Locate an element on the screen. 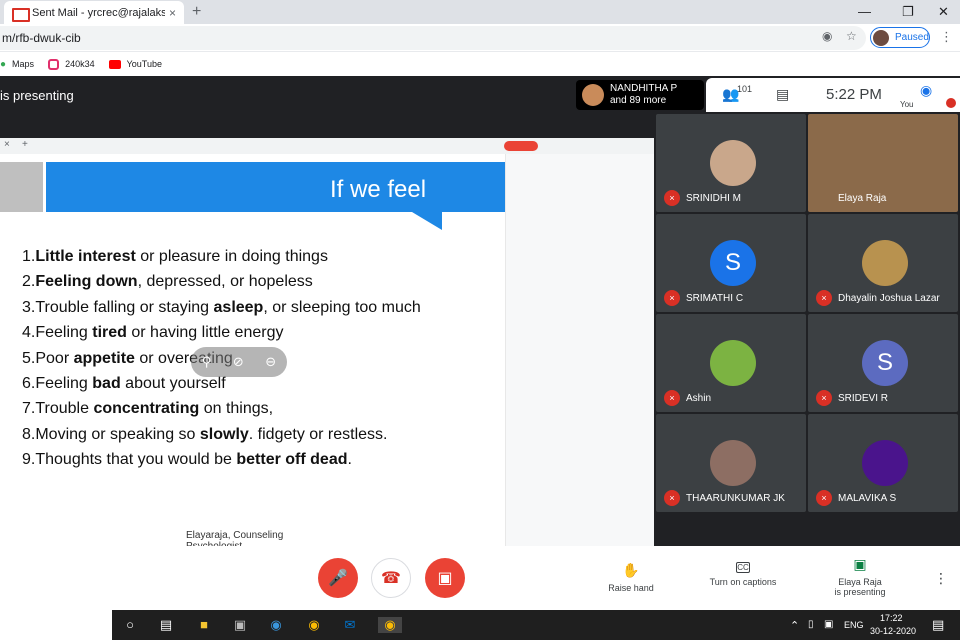  pin-mute-toolbar: ⚲ ⊘ ⊖ is located at coordinates (239, 362).